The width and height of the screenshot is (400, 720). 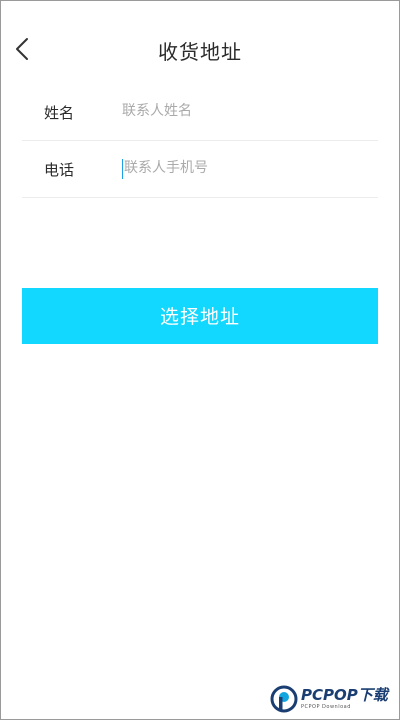 I want to click on watermark-subtitle: PCPOP Download, so click(x=326, y=707).